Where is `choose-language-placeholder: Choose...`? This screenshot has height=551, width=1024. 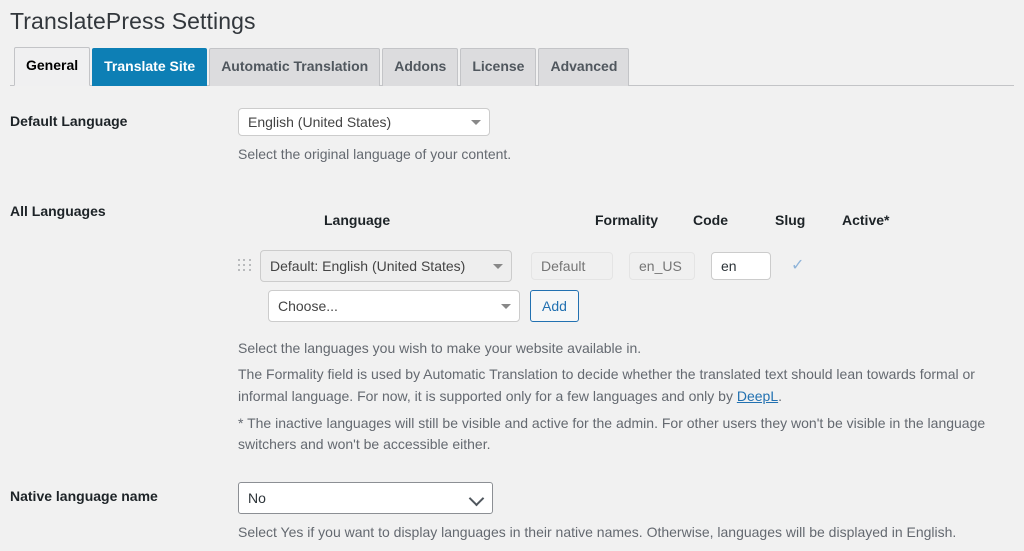 choose-language-placeholder: Choose... is located at coordinates (308, 305).